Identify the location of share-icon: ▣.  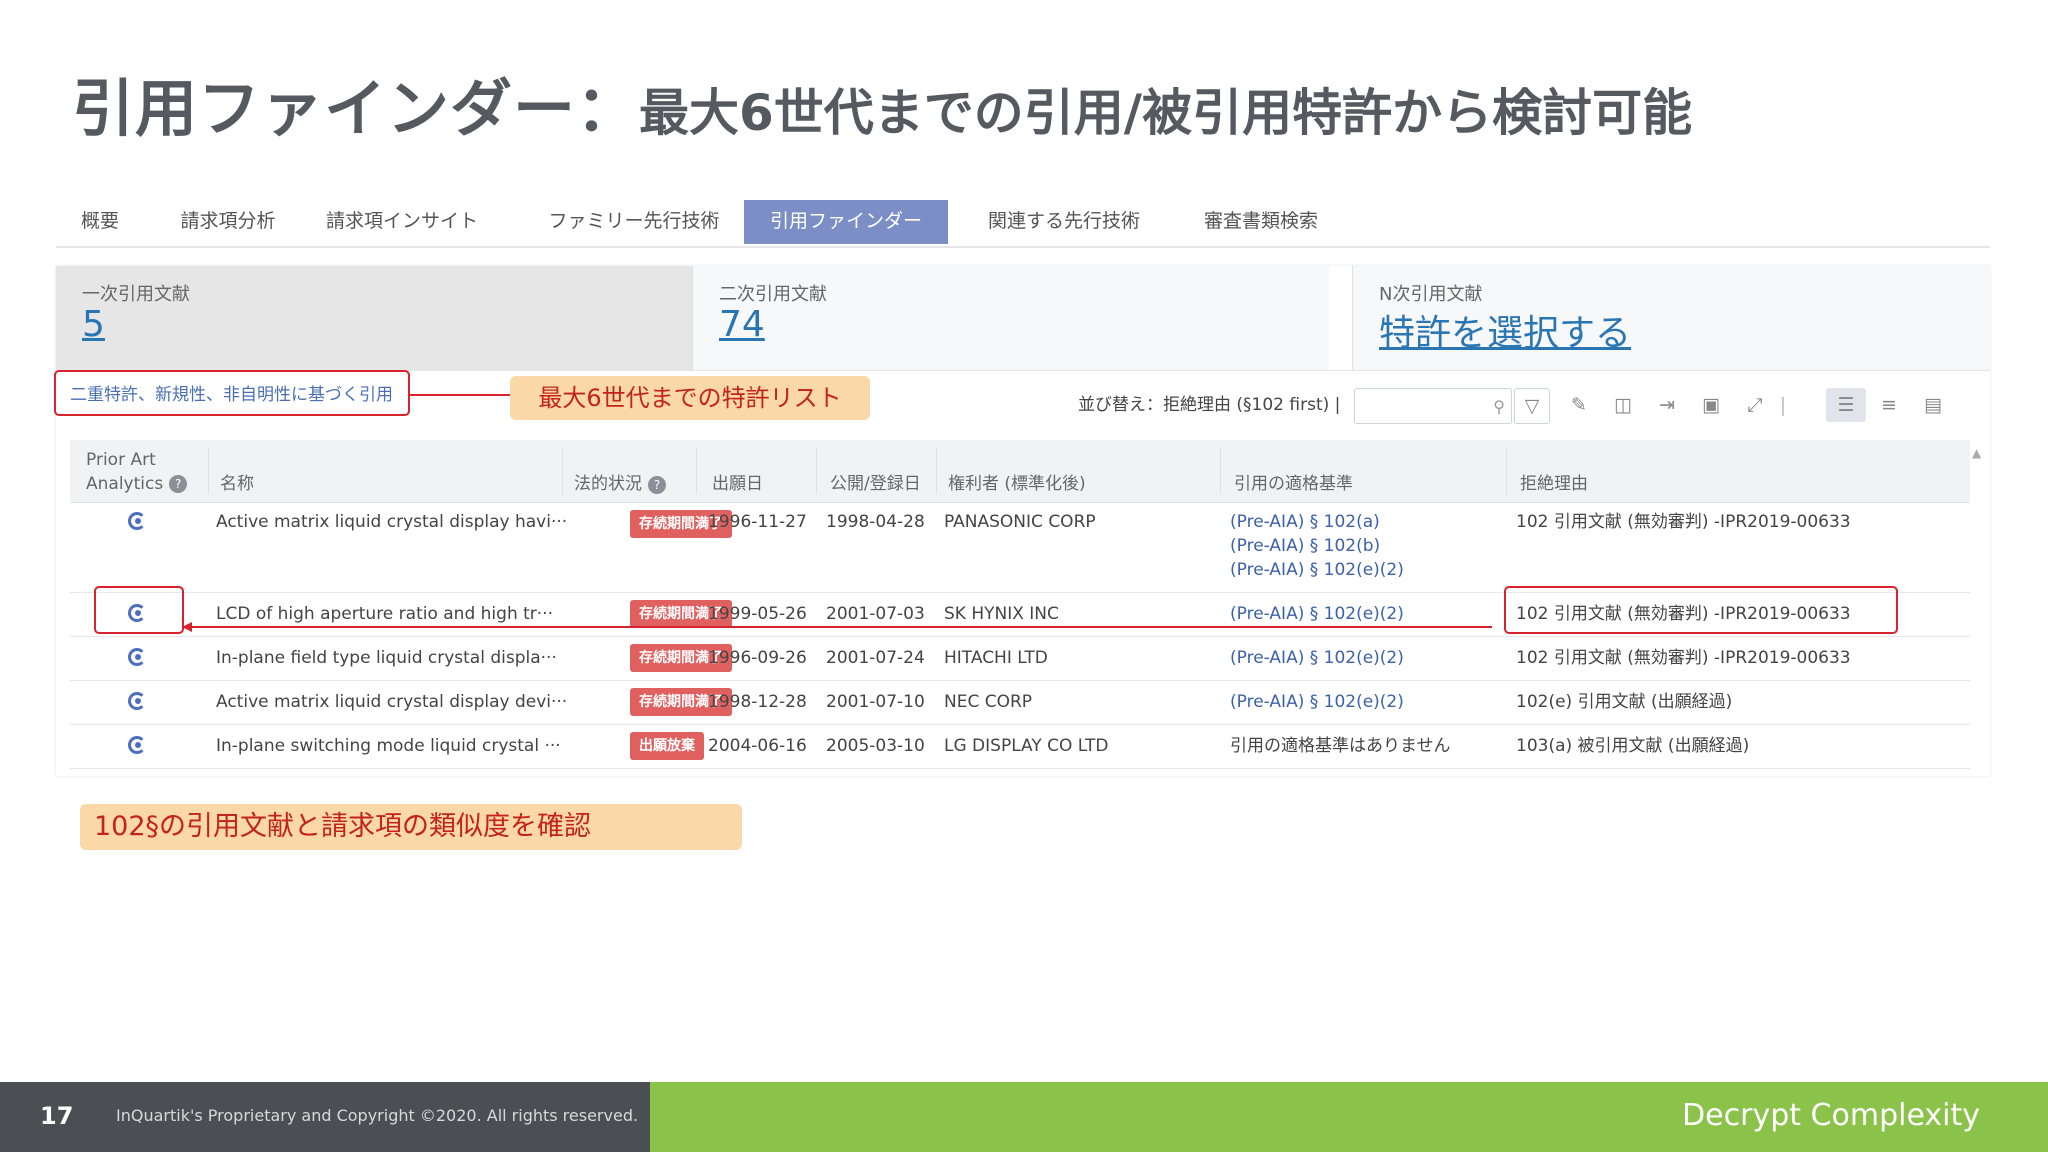
(1711, 405).